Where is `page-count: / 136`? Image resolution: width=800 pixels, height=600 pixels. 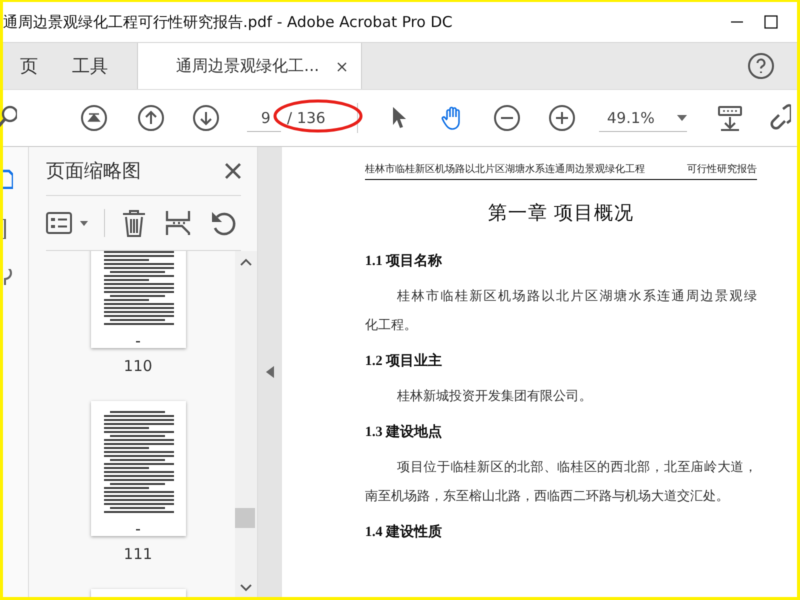
page-count: / 136 is located at coordinates (306, 118).